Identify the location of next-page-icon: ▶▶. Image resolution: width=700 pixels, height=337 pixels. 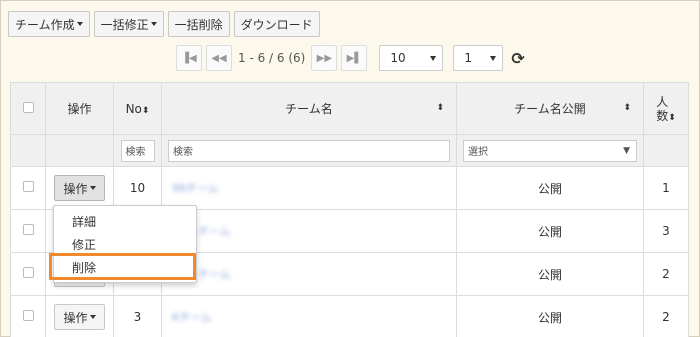
(324, 58).